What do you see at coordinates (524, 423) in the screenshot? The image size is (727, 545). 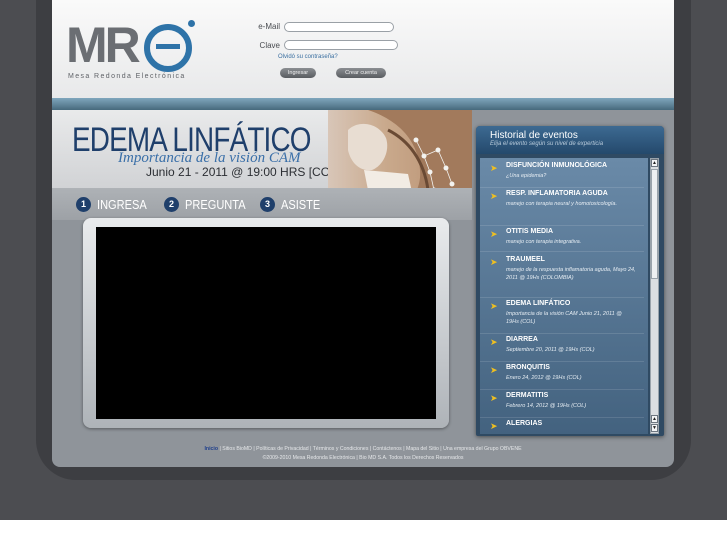 I see `event-title: ALERGIAS` at bounding box center [524, 423].